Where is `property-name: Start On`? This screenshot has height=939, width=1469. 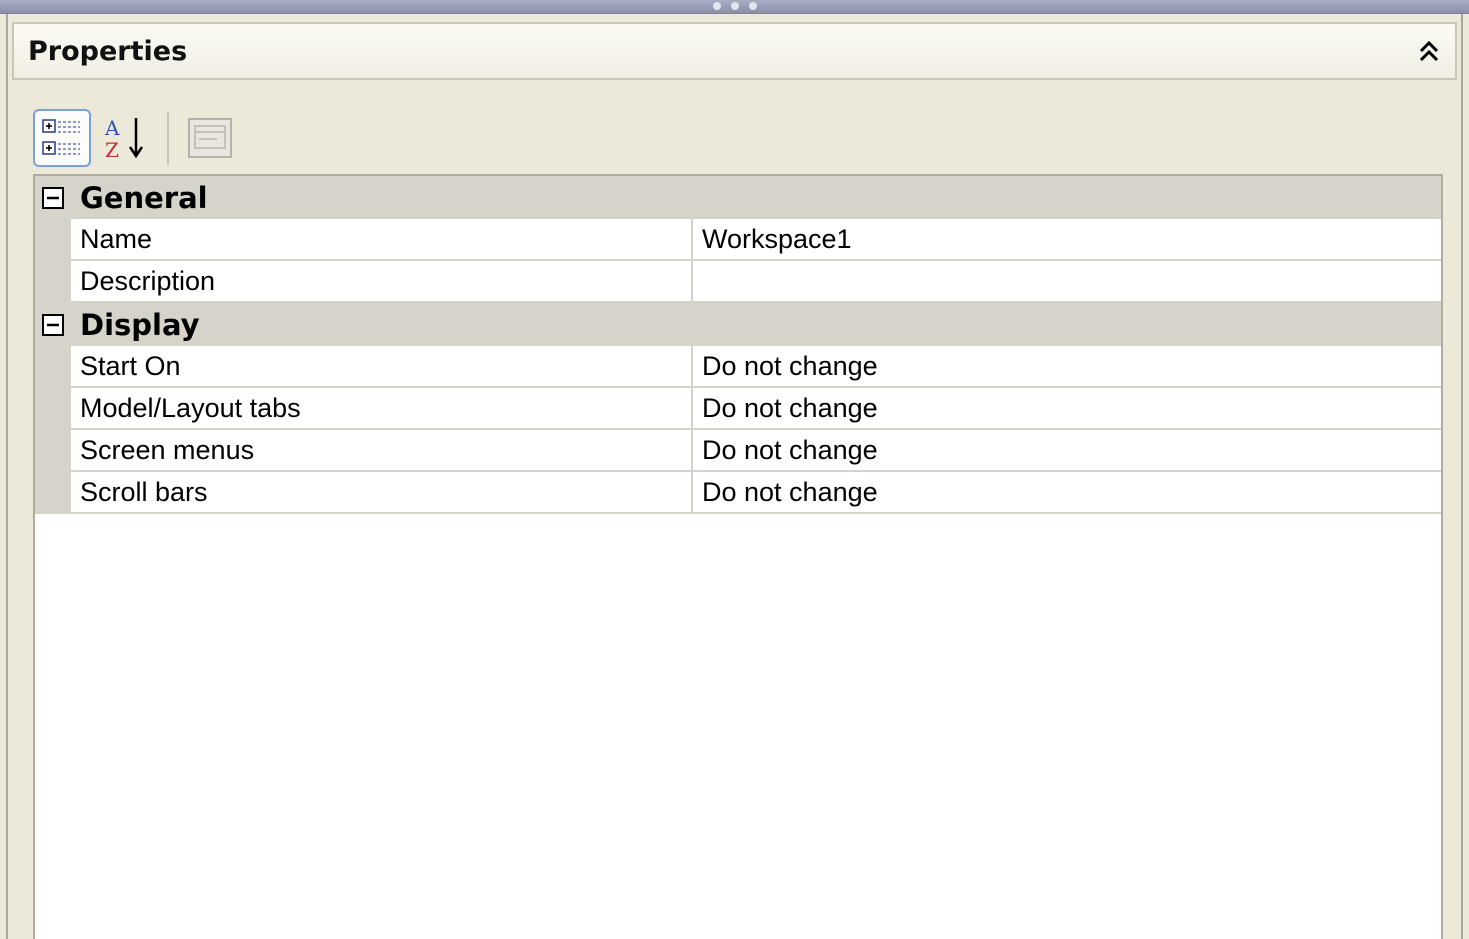 property-name: Start On is located at coordinates (382, 367).